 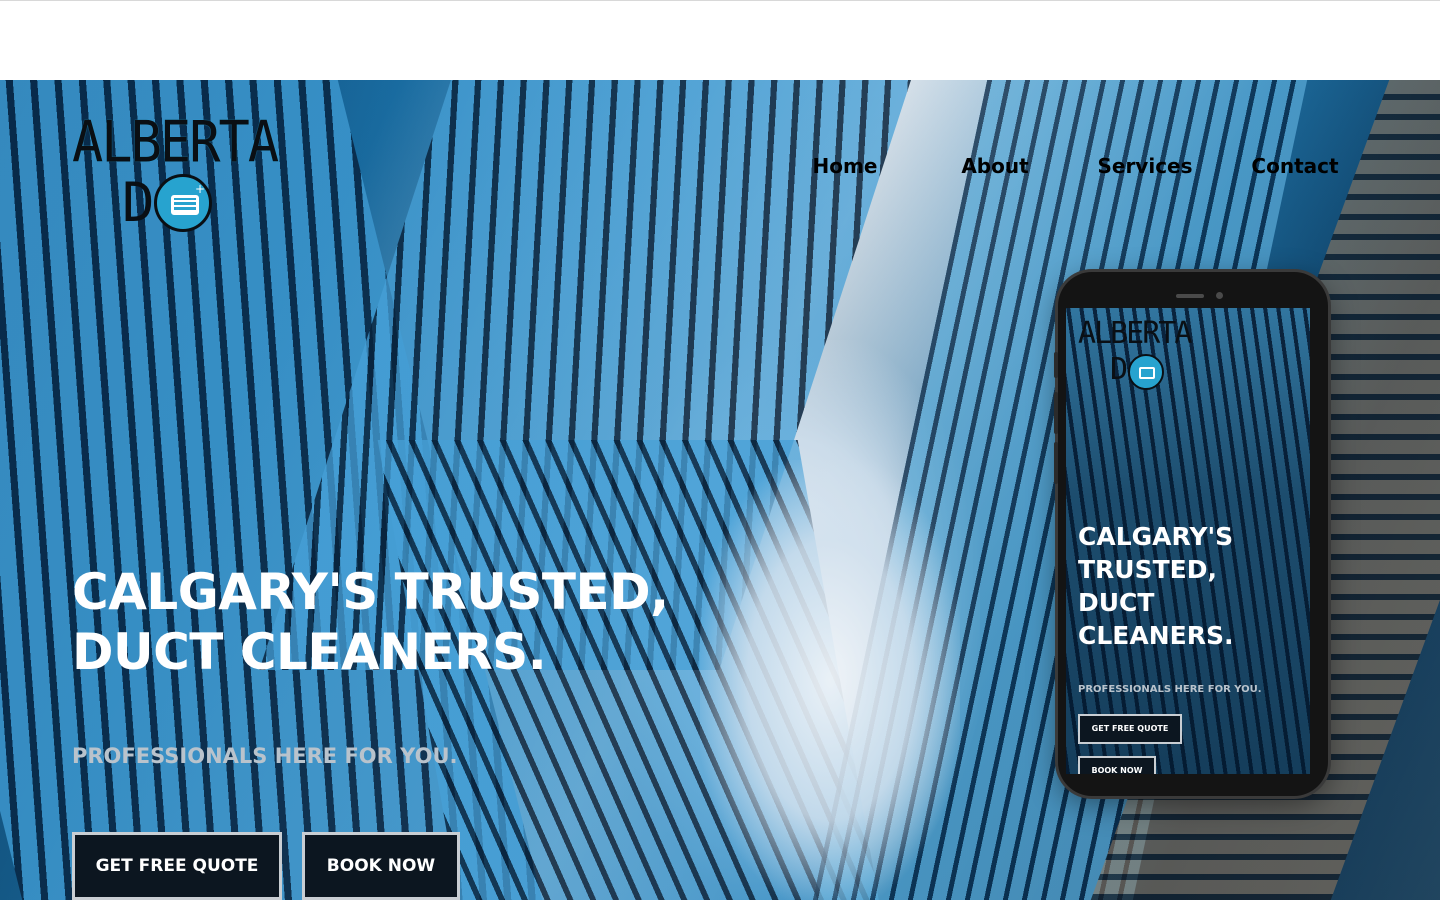 I want to click on nav-services: Services, so click(x=1145, y=166).